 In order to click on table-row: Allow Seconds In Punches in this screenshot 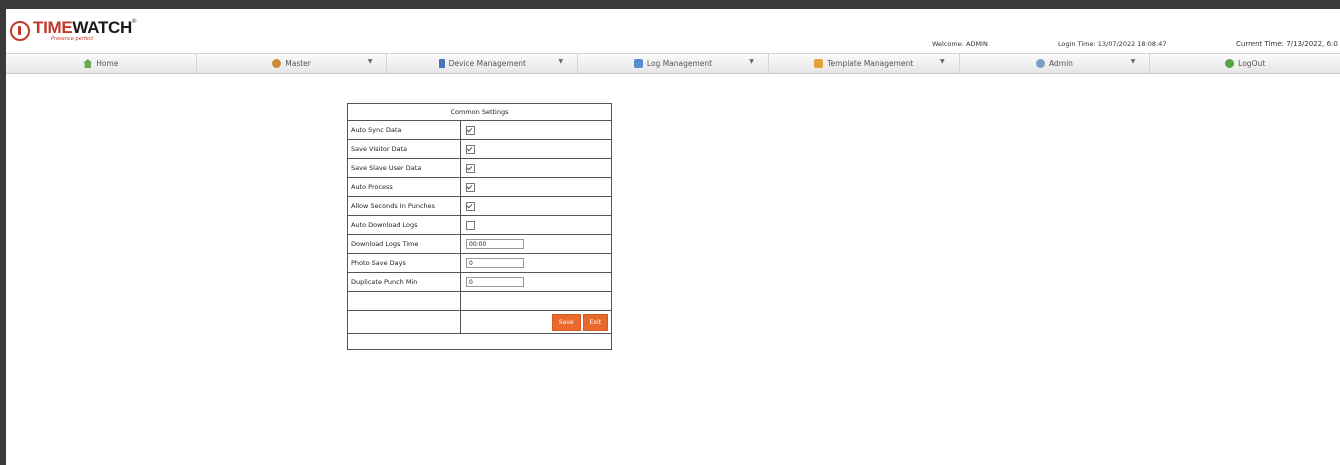, I will do `click(479, 206)`.